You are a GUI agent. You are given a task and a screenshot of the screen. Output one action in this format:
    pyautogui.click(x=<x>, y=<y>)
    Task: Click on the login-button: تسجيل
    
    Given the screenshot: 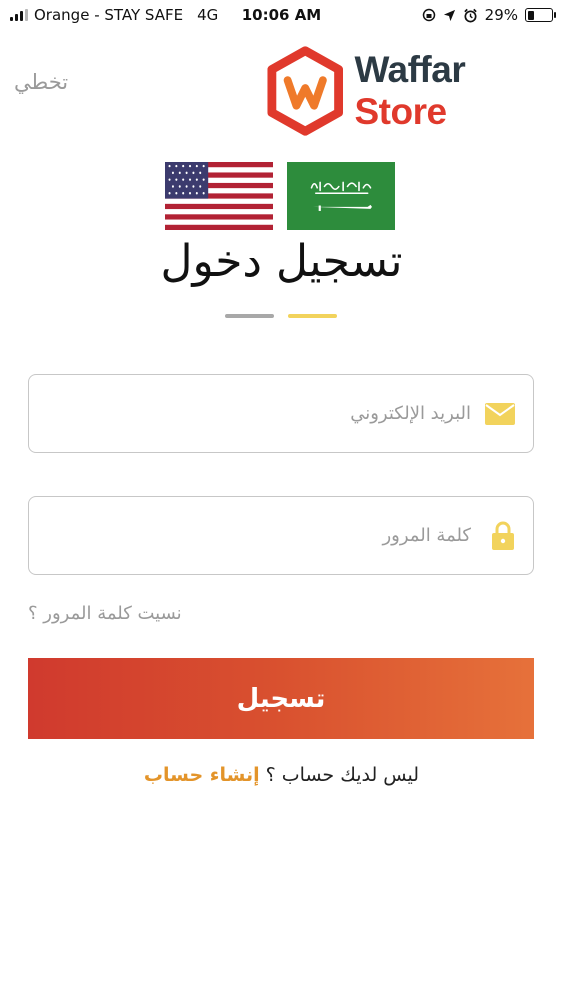 What is the action you would take?
    pyautogui.click(x=281, y=698)
    